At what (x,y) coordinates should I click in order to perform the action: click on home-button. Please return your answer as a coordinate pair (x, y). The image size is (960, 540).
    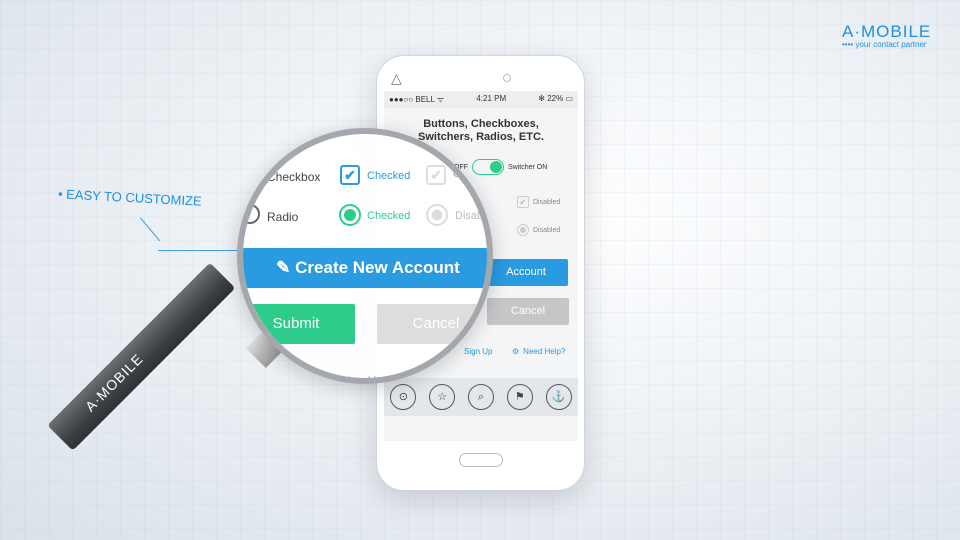
    Looking at the image, I should click on (481, 460).